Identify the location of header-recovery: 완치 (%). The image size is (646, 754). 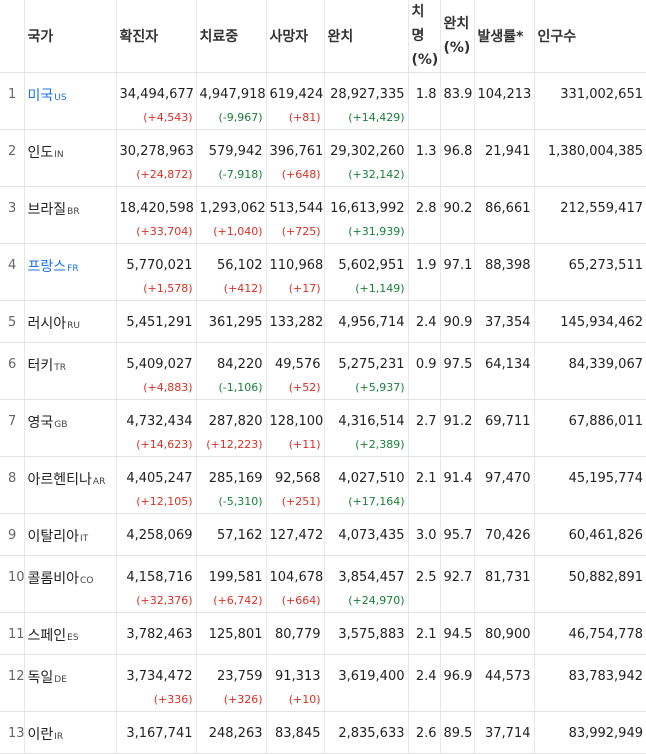
(457, 36).